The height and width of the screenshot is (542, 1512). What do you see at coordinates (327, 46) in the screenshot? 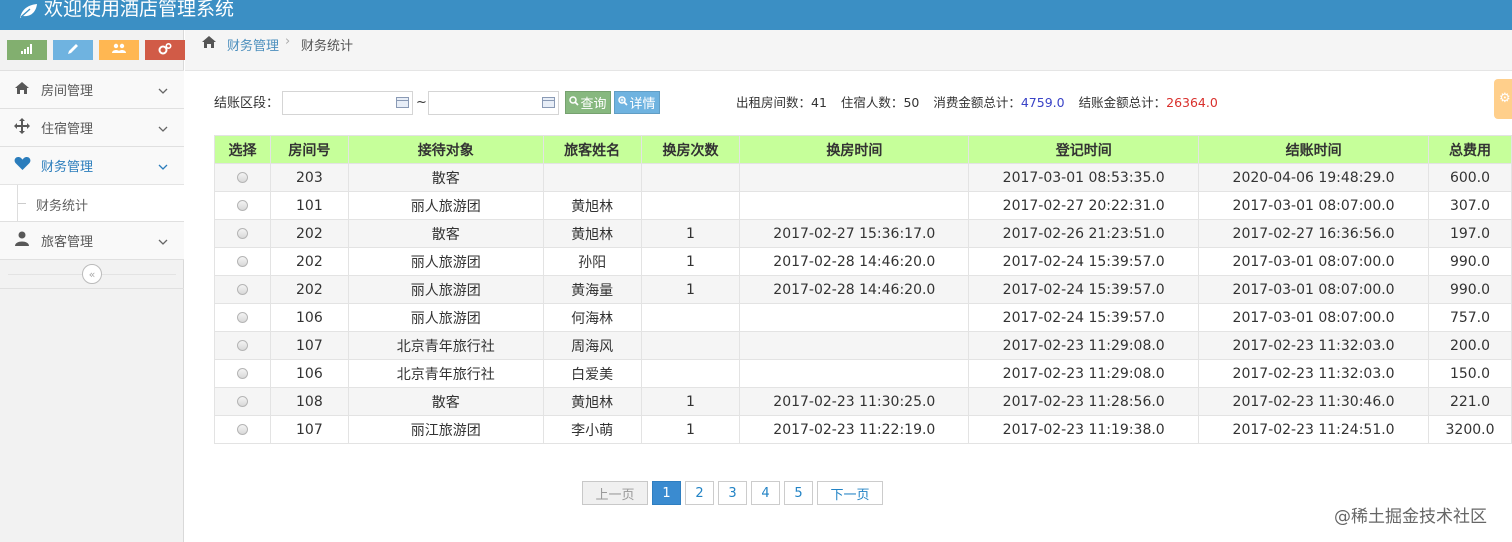
I see `breadcrumb-current: 财务统计` at bounding box center [327, 46].